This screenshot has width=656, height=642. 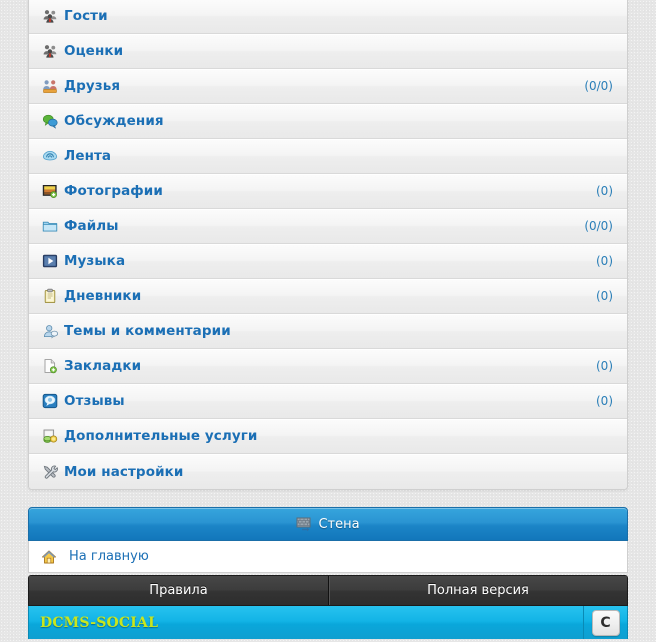 What do you see at coordinates (50, 51) in the screenshot?
I see `ratings-icon` at bounding box center [50, 51].